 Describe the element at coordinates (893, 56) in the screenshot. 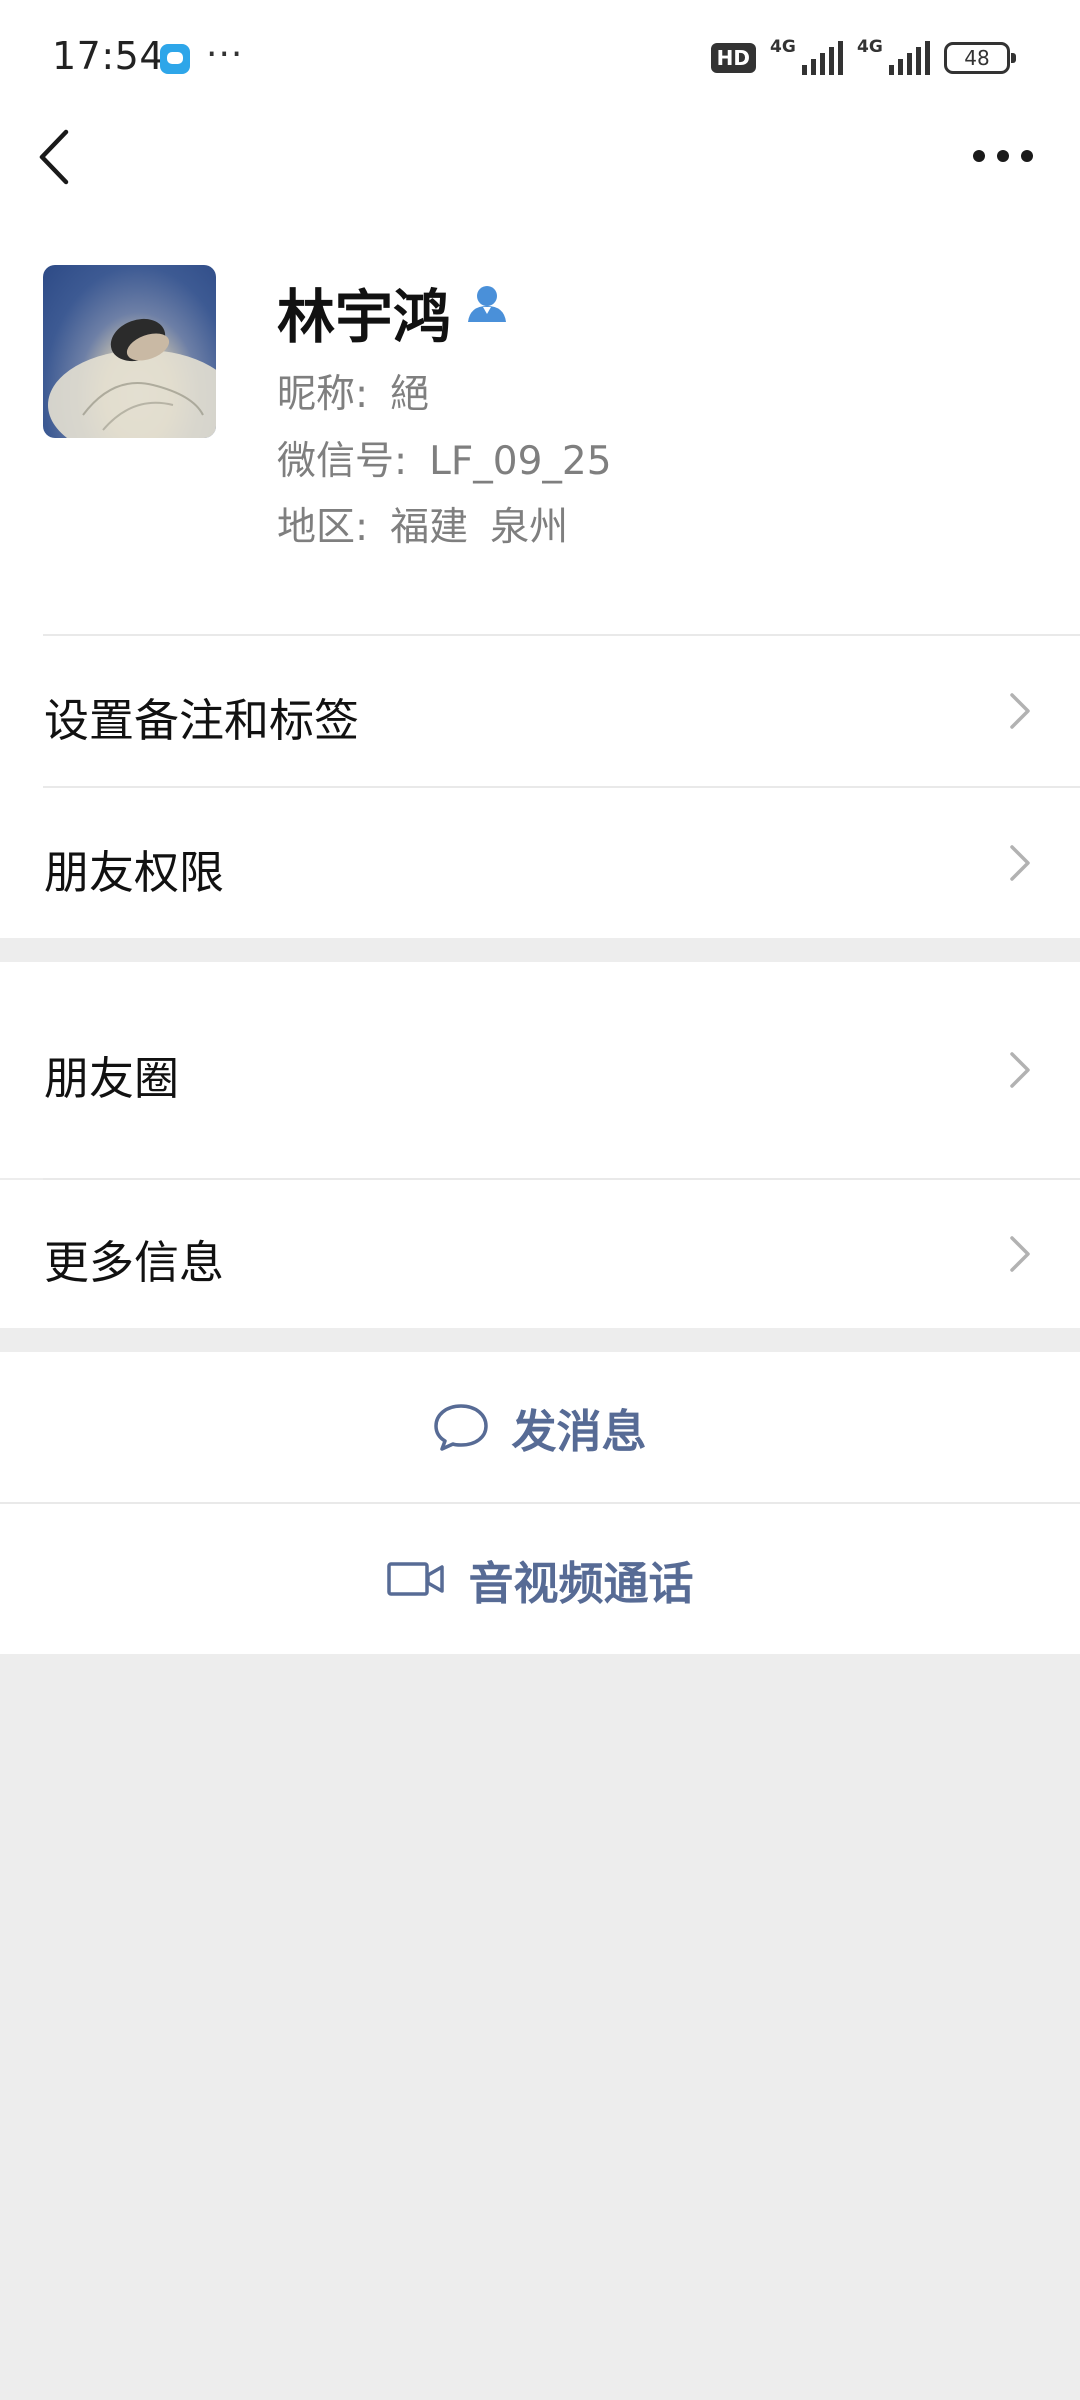

I see `signal-strength-icon-2: 4G` at that location.